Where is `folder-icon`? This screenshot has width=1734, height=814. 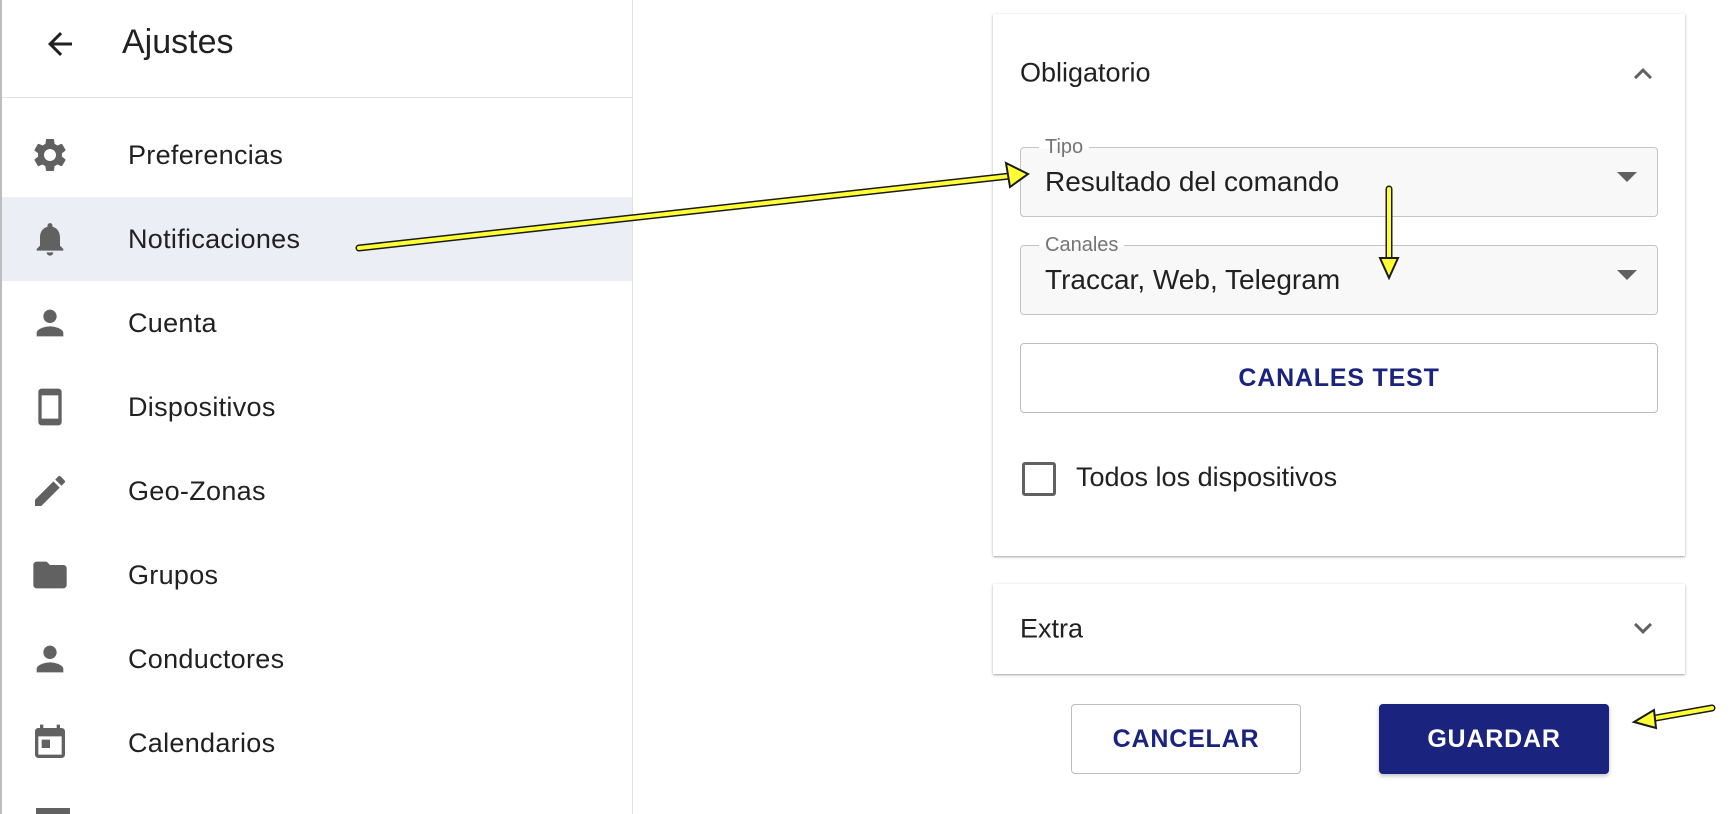
folder-icon is located at coordinates (50, 575).